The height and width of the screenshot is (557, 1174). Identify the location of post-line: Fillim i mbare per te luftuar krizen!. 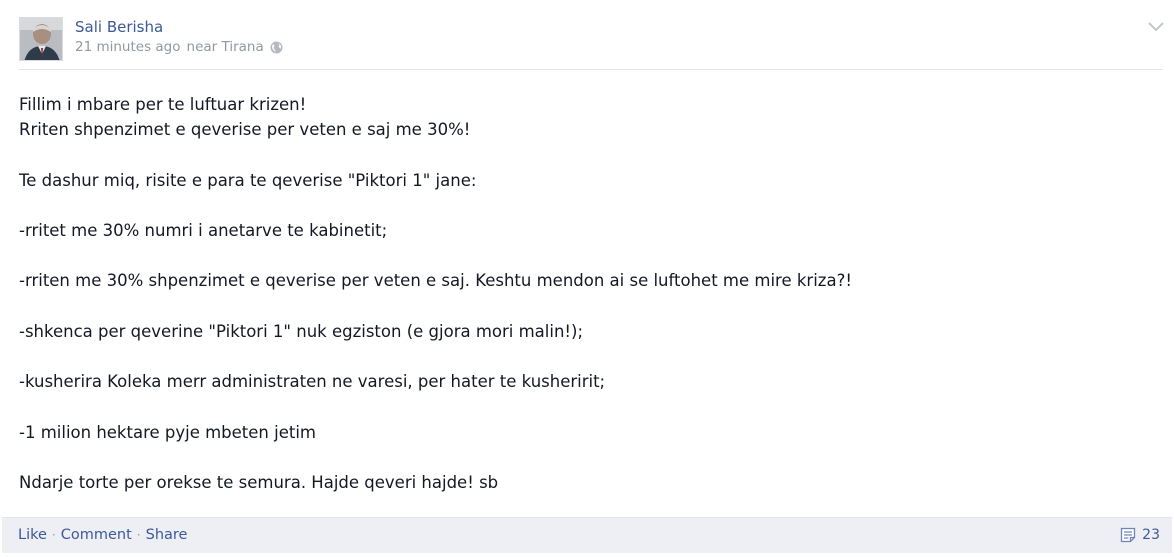
(163, 104).